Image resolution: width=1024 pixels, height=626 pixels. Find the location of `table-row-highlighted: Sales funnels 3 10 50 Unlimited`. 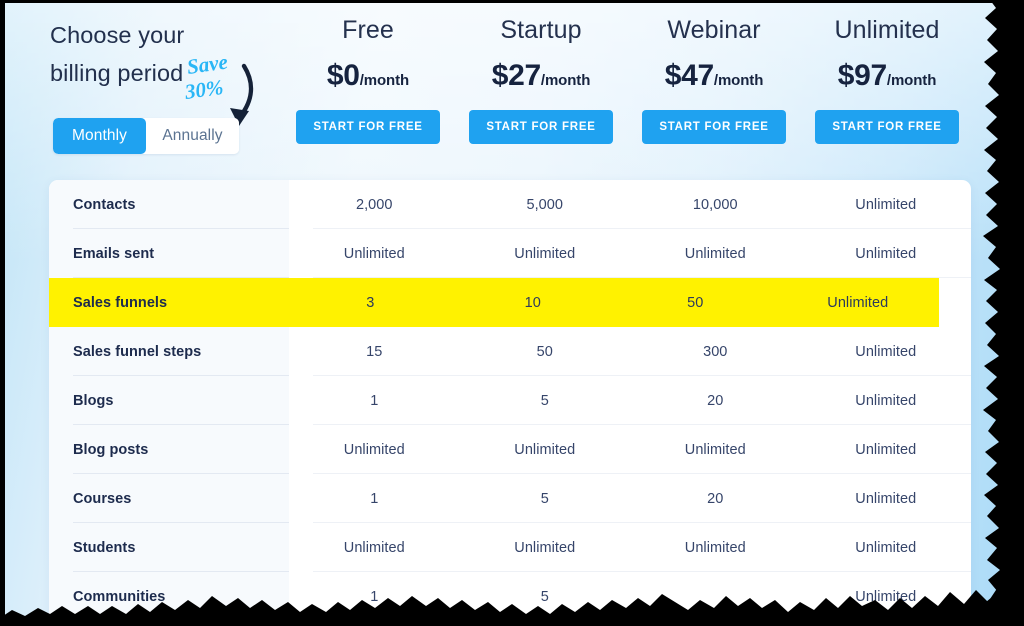

table-row-highlighted: Sales funnels 3 10 50 Unlimited is located at coordinates (494, 302).